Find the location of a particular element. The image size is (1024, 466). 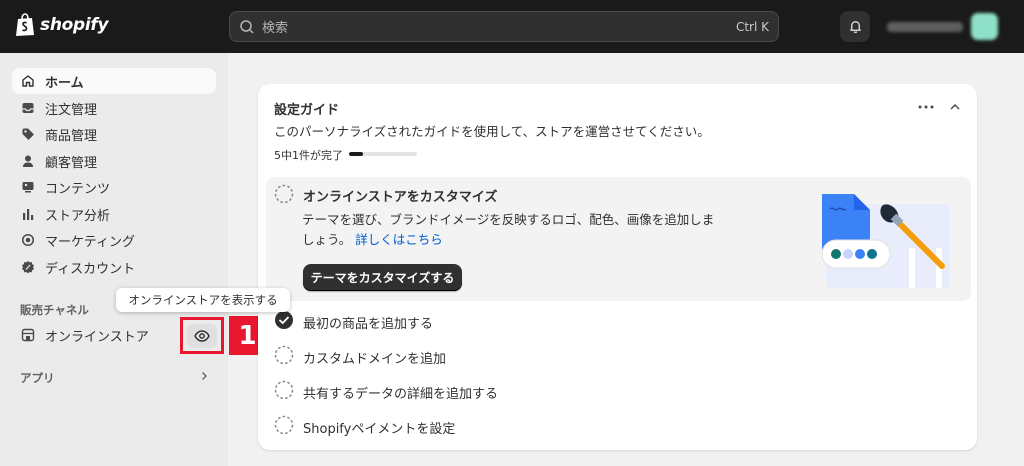

account-menu is located at coordinates (940, 26).